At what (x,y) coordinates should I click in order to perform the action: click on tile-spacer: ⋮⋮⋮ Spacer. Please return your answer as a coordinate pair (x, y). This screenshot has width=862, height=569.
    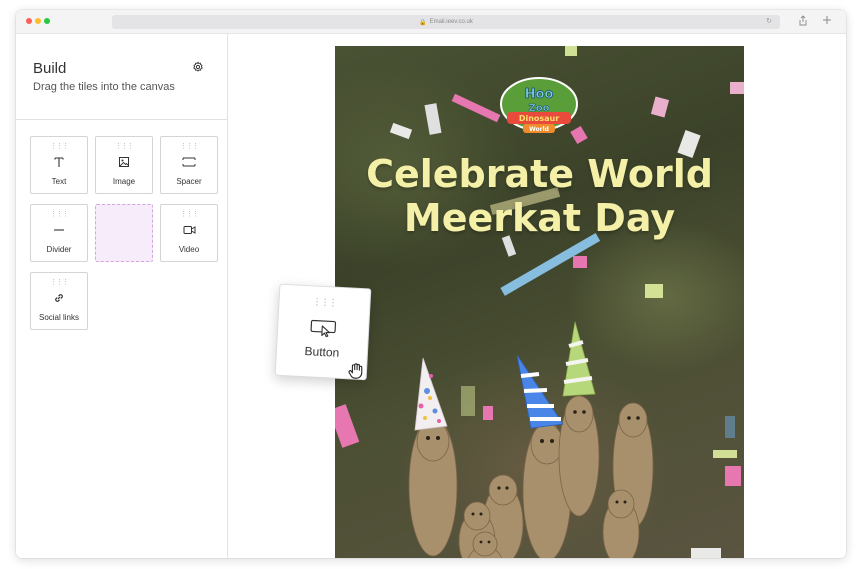
    Looking at the image, I should click on (189, 165).